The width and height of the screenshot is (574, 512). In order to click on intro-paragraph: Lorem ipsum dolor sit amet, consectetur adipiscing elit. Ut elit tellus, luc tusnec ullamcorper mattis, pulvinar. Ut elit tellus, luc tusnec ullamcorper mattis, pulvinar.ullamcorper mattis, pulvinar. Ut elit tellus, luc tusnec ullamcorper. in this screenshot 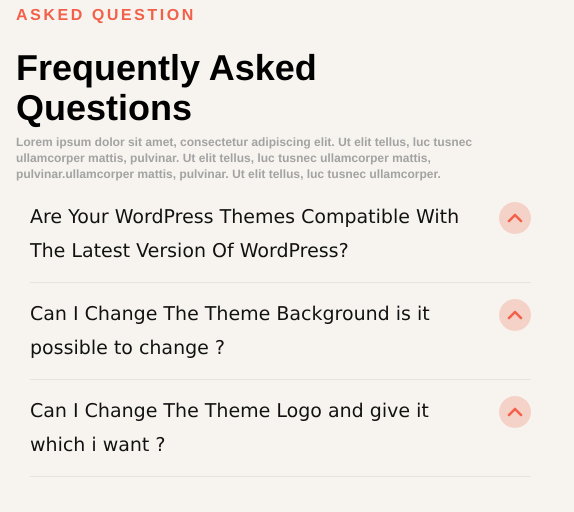, I will do `click(245, 158)`.